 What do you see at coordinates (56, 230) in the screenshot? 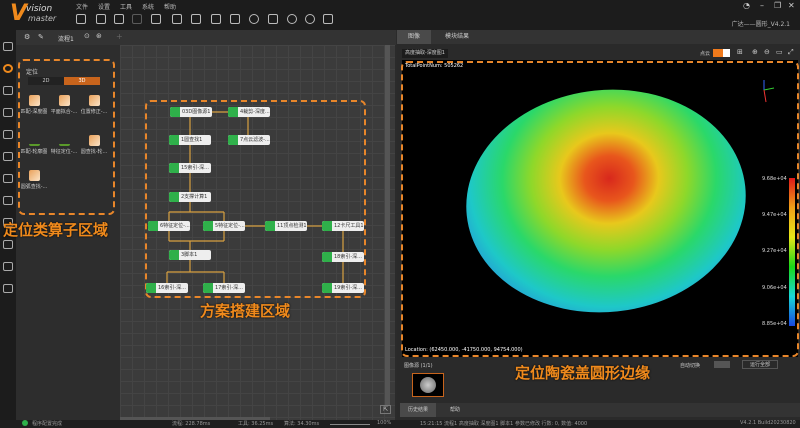
I see `toolbox-annotation: 定位类算子区域` at bounding box center [56, 230].